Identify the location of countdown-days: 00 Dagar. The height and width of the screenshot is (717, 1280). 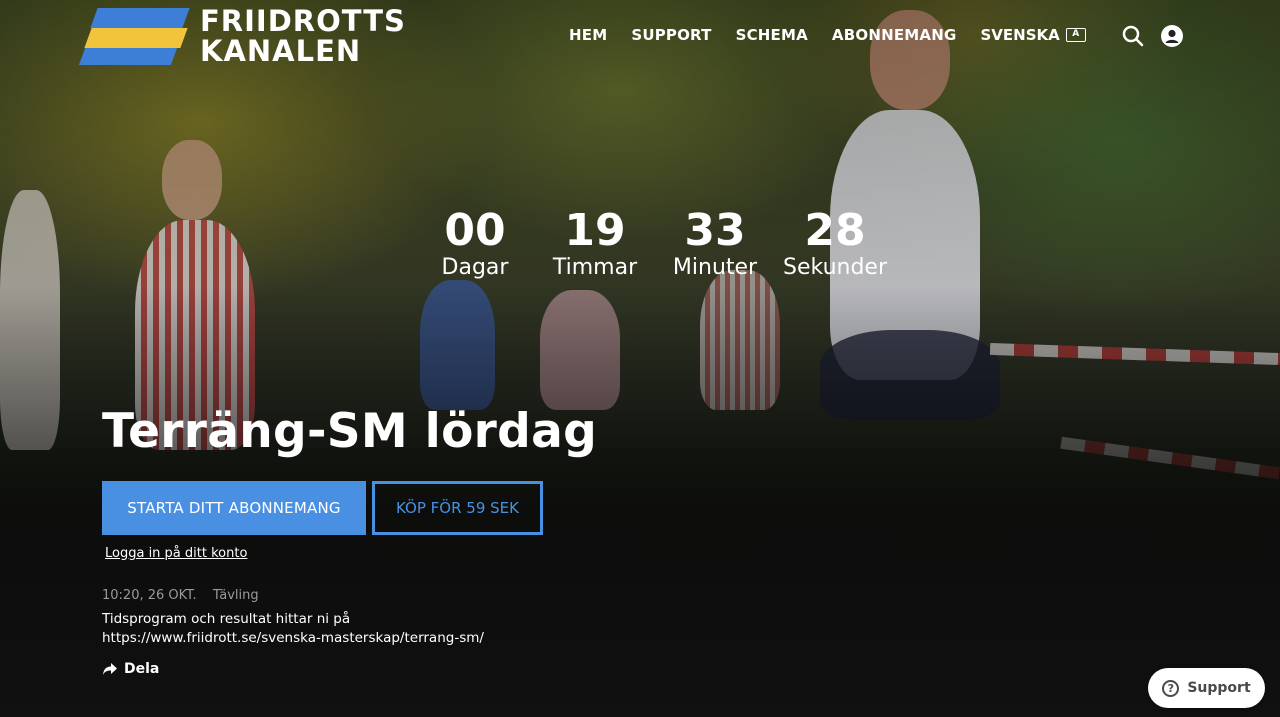
(475, 243).